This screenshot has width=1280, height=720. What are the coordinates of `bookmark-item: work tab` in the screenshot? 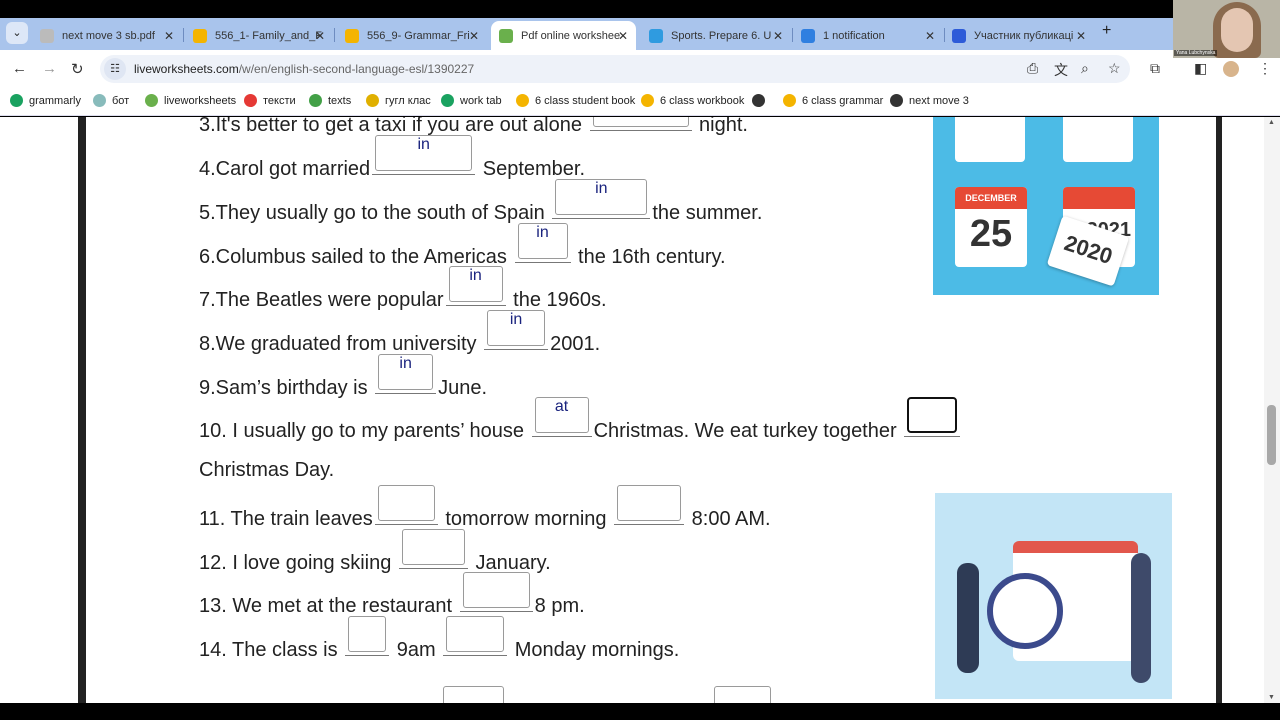 It's located at (471, 100).